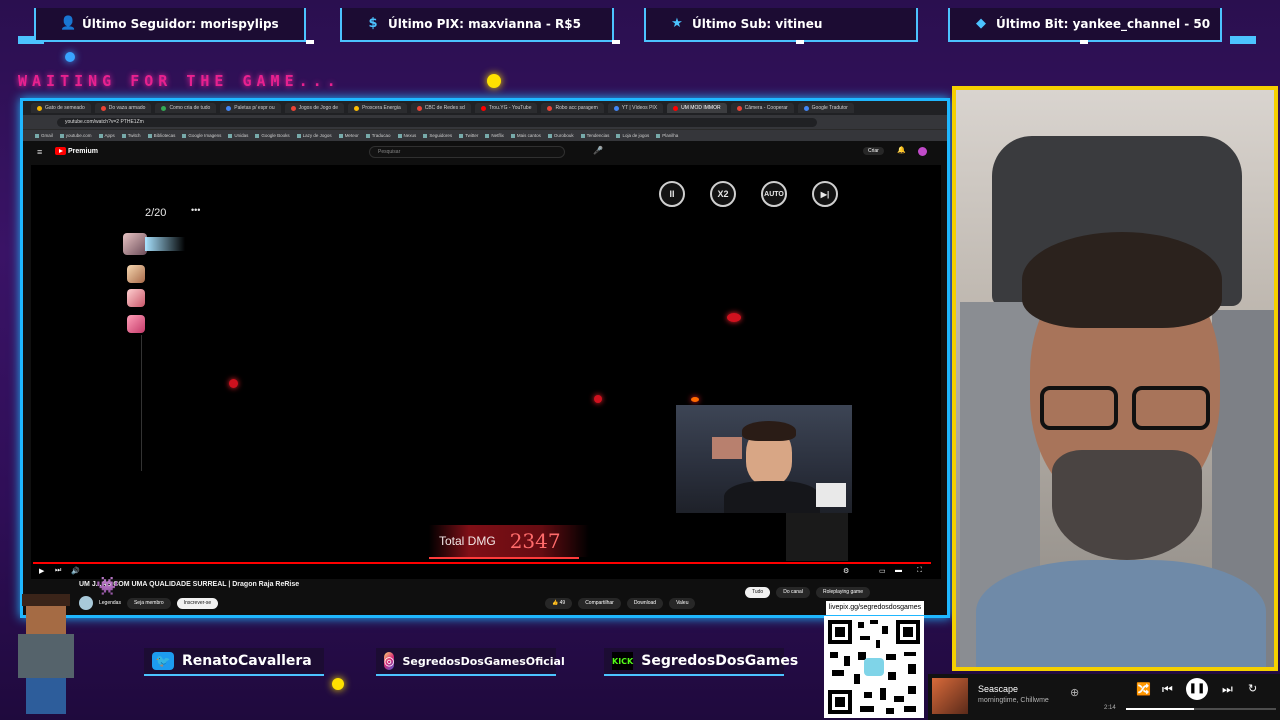  I want to click on browser-tab: Gato de semeado, so click(61, 108).